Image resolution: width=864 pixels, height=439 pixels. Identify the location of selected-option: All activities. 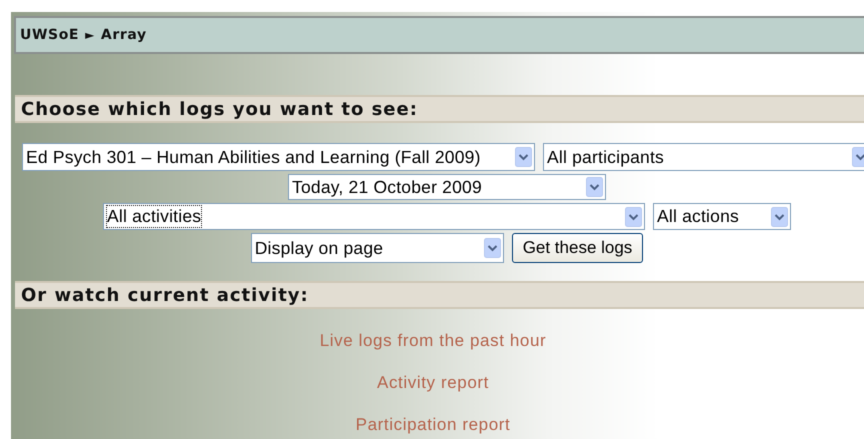
(154, 216).